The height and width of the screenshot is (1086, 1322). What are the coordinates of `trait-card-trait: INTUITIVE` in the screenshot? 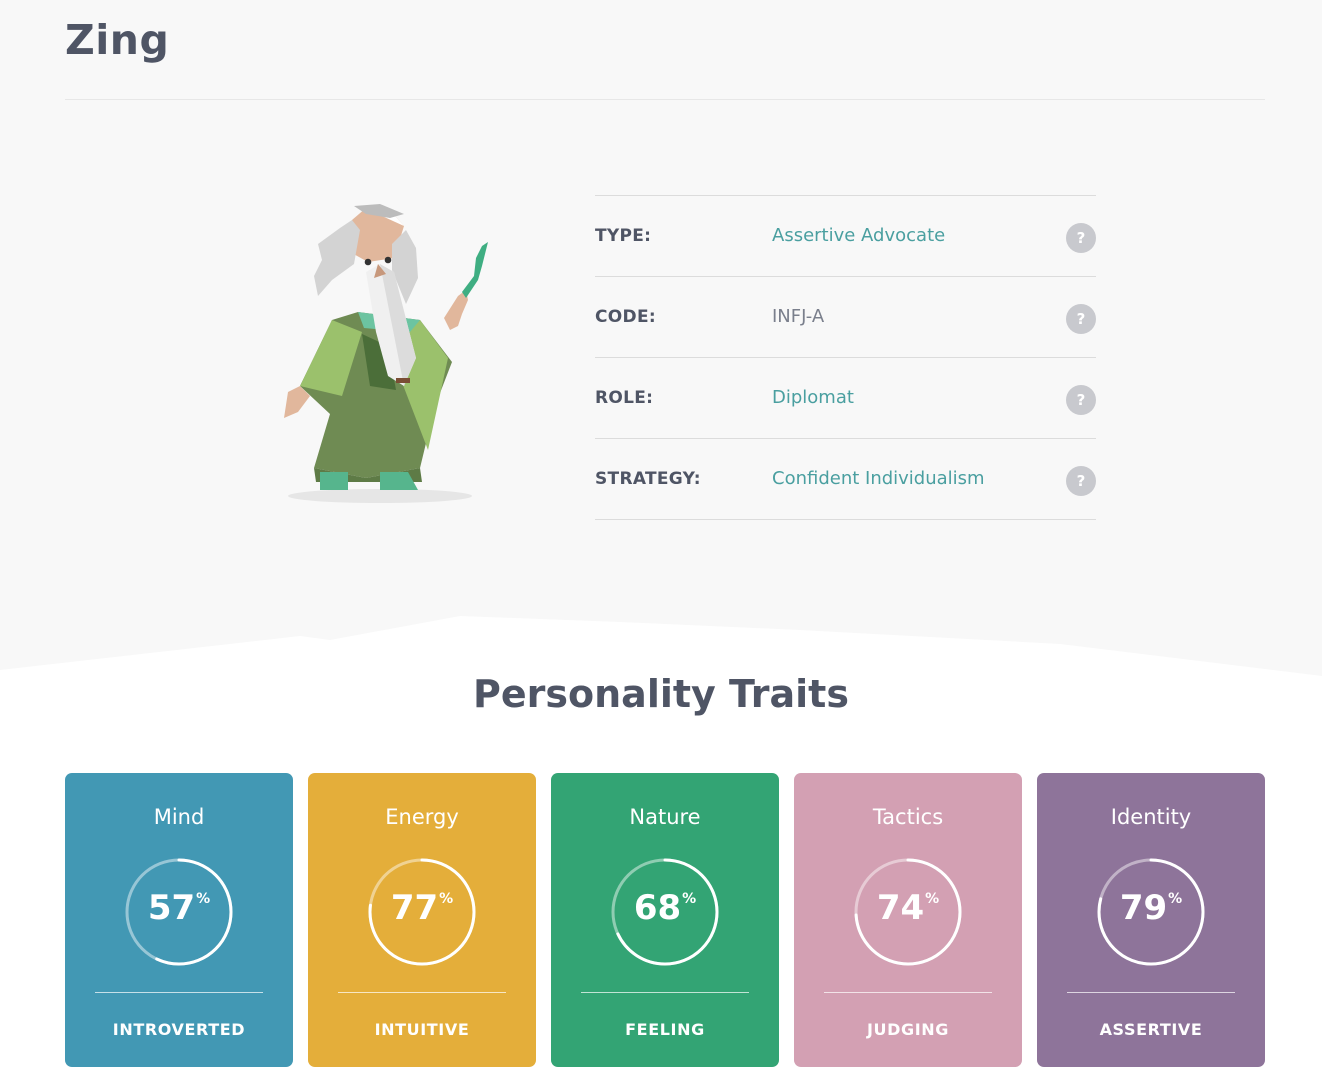 It's located at (422, 1029).